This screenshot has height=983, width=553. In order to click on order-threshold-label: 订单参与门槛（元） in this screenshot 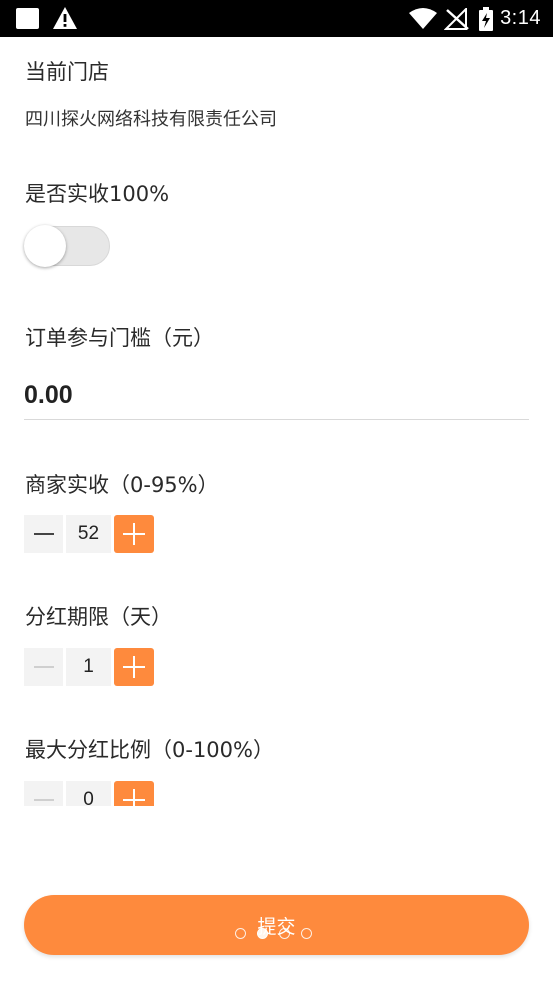, I will do `click(119, 338)`.